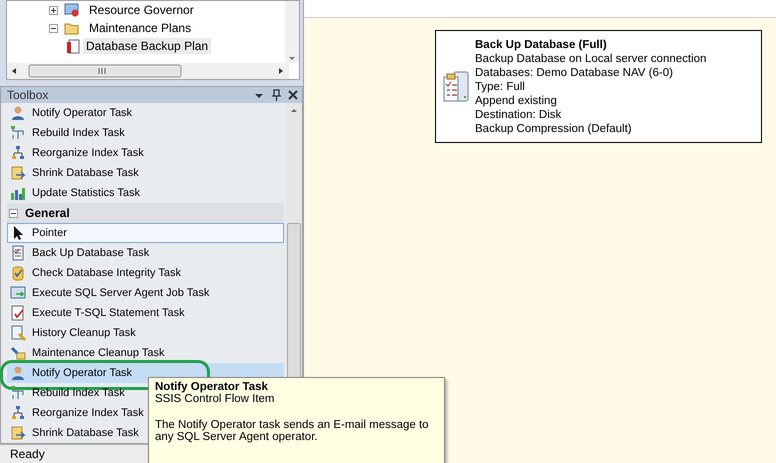  What do you see at coordinates (73, 46) in the screenshot?
I see `plan-icon` at bounding box center [73, 46].